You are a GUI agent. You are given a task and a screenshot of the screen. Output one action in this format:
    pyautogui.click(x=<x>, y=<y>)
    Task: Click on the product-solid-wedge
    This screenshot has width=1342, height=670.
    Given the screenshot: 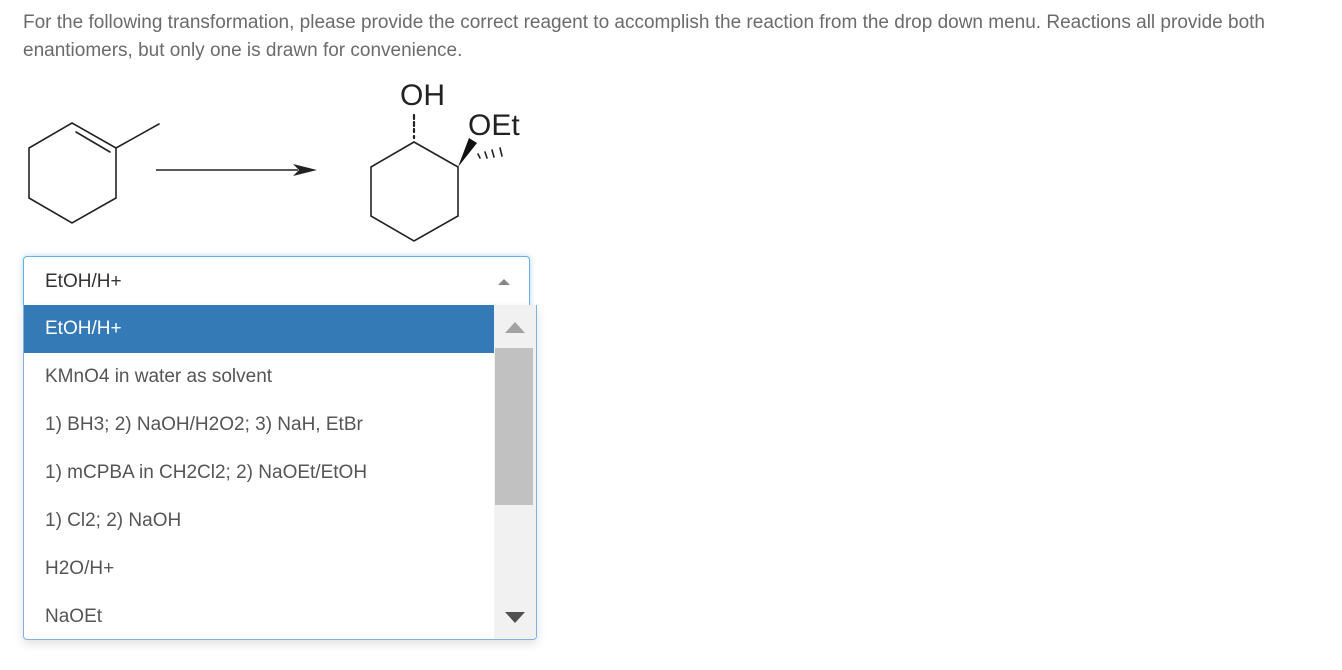 What is the action you would take?
    pyautogui.click(x=467, y=152)
    